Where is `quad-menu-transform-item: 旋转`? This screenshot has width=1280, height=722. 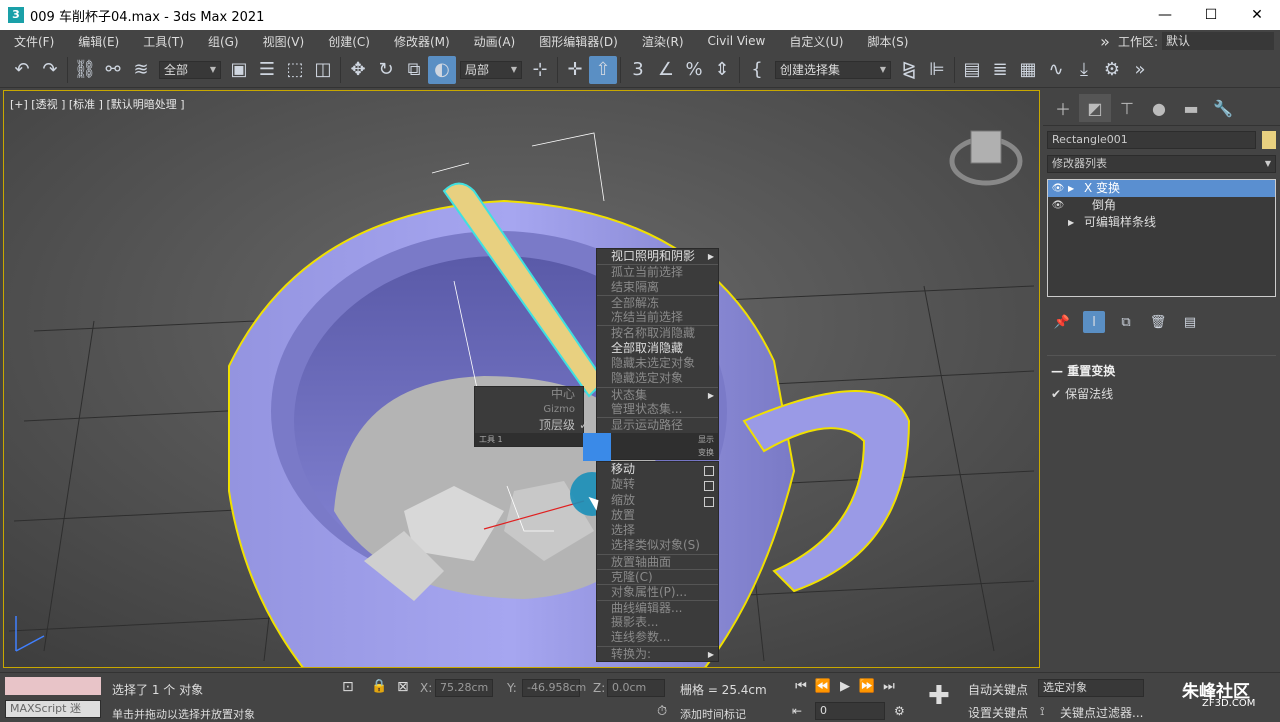 quad-menu-transform-item: 旋转 is located at coordinates (657, 484).